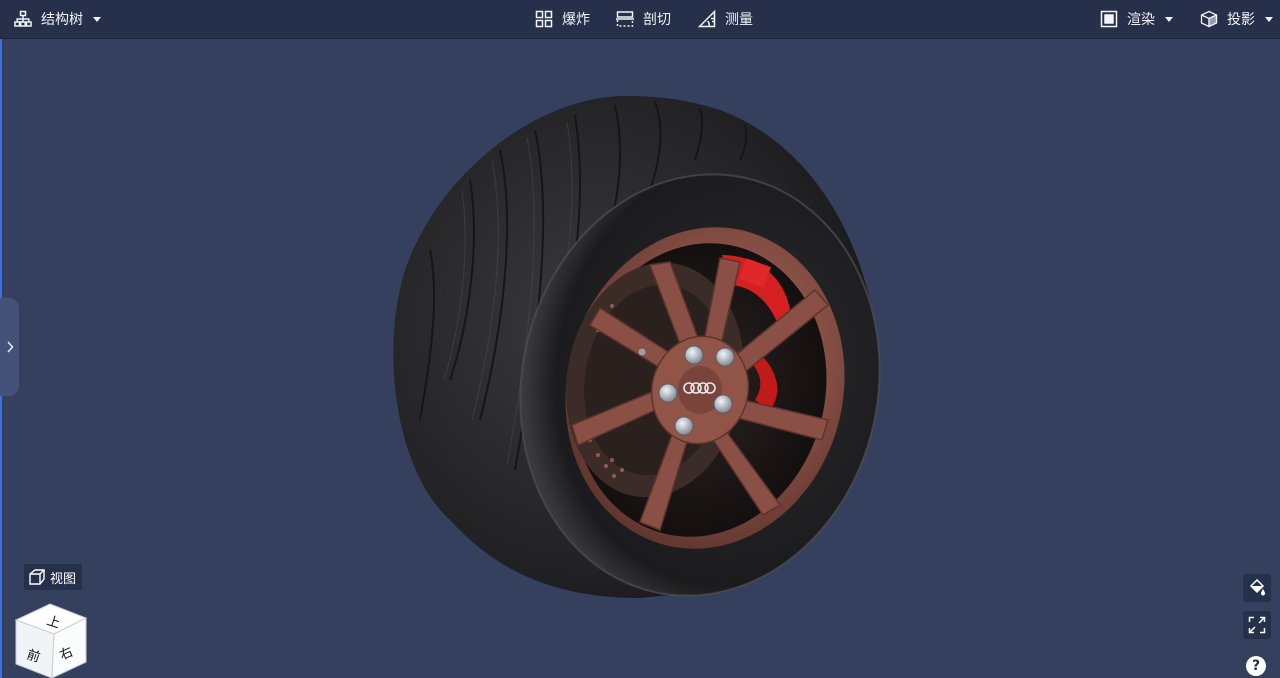 Image resolution: width=1280 pixels, height=678 pixels. Describe the element at coordinates (50, 639) in the screenshot. I see `navigation-view-cube: 上 前 右` at that location.